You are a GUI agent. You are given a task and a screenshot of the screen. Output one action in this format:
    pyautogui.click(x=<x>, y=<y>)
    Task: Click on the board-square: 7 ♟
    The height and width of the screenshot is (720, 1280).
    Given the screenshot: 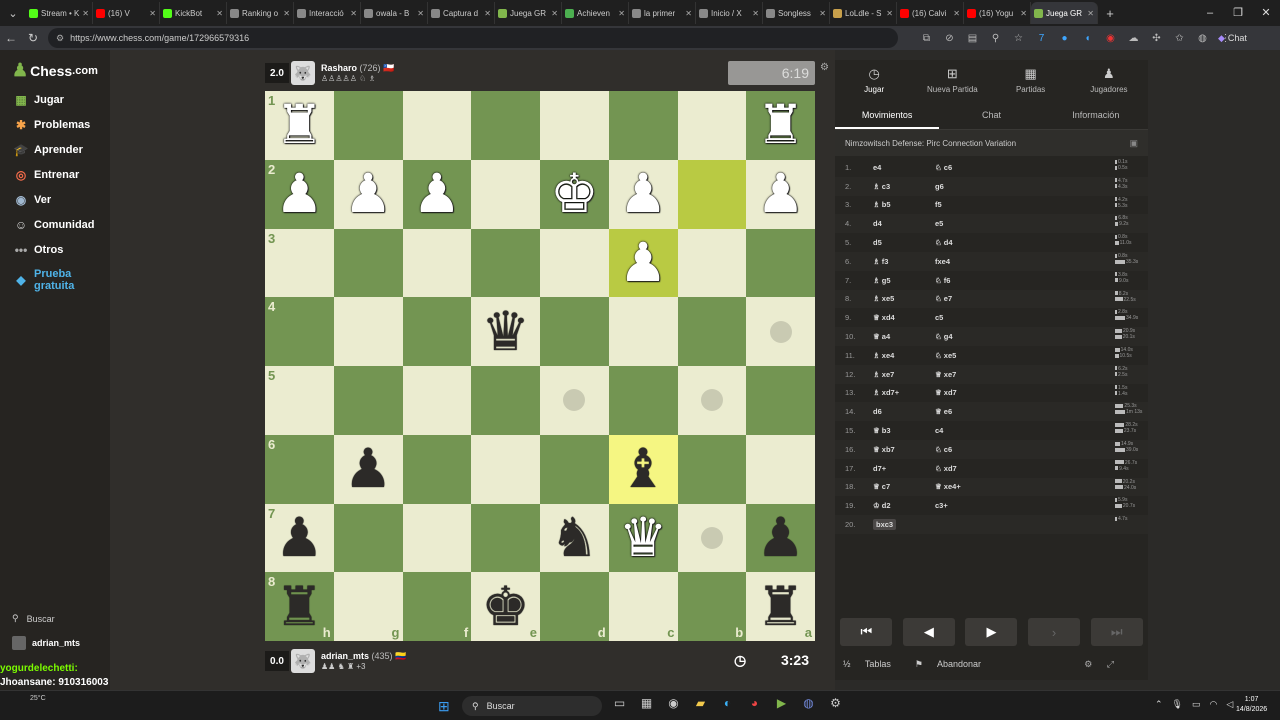 What is the action you would take?
    pyautogui.click(x=299, y=538)
    